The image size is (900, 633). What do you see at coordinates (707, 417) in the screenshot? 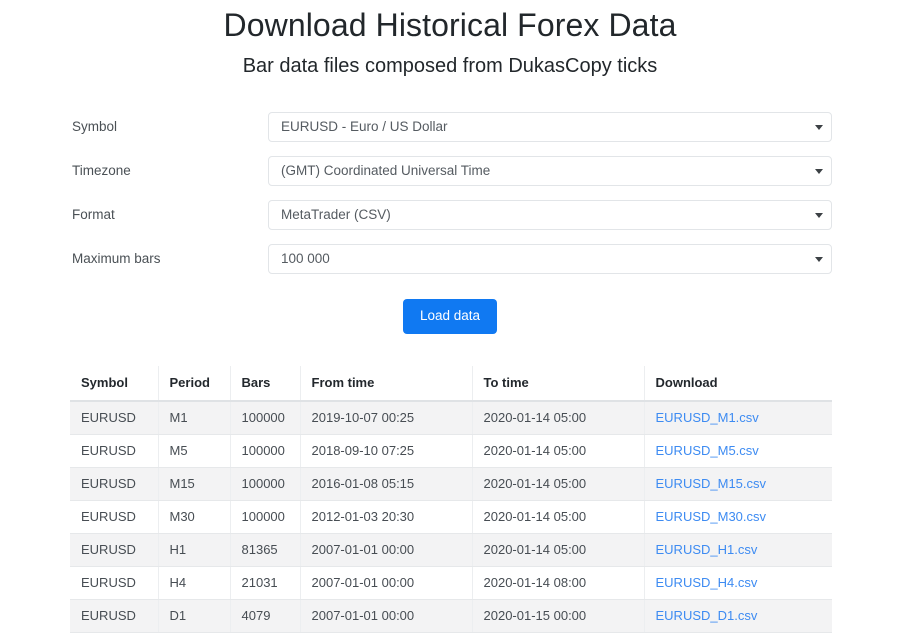
I see `download-link: EURUSD_M1.csv` at bounding box center [707, 417].